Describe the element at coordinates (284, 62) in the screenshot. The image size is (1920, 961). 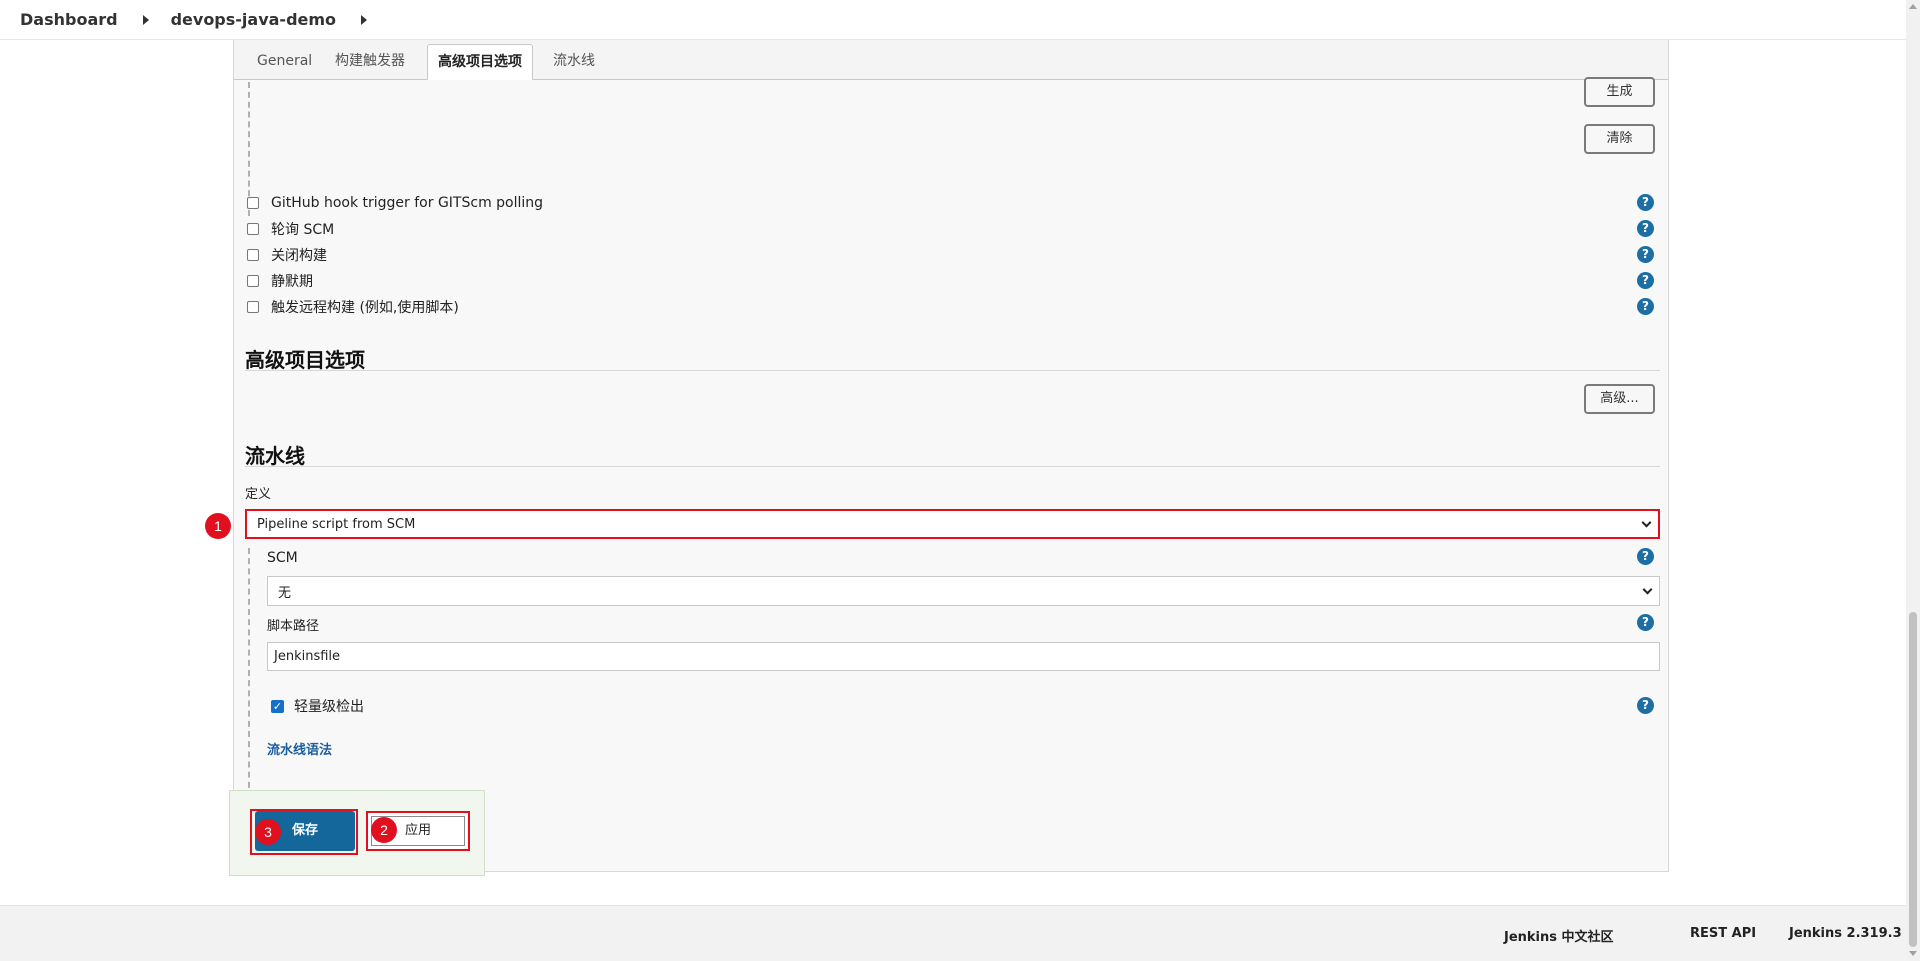
I see `tab-general: General` at that location.